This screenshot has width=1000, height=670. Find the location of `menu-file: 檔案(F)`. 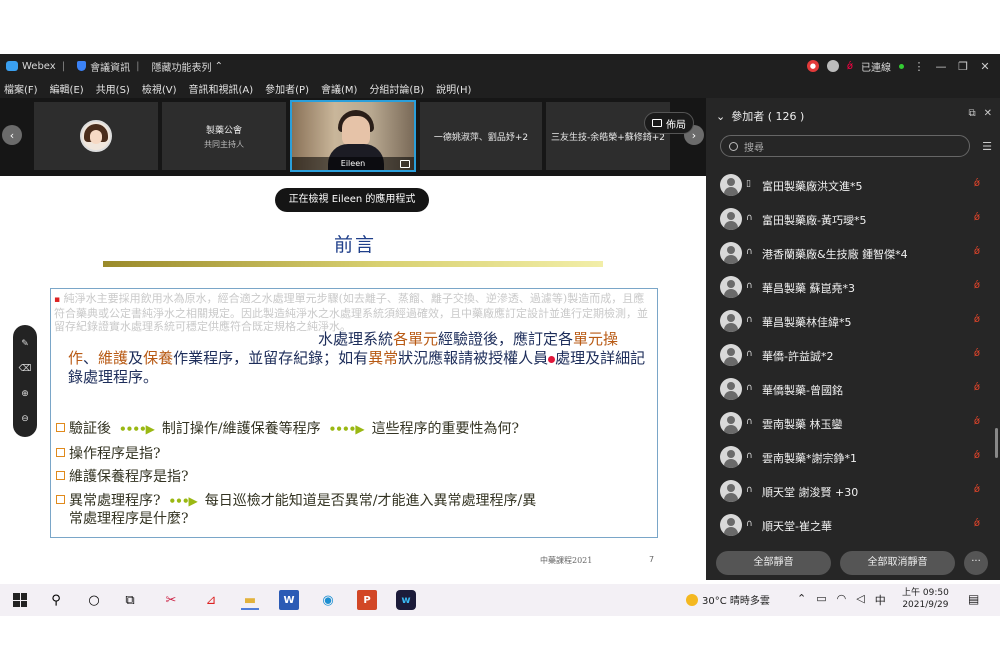

menu-file: 檔案(F) is located at coordinates (21, 88).